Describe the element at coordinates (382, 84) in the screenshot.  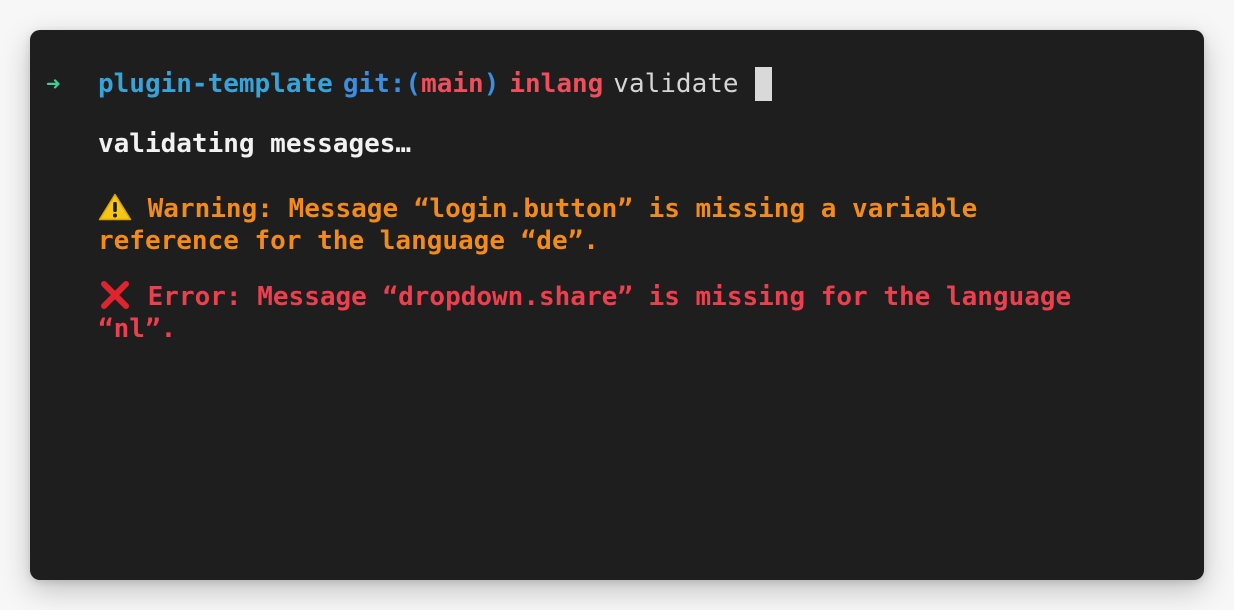
I see `git-prefix: git:(` at that location.